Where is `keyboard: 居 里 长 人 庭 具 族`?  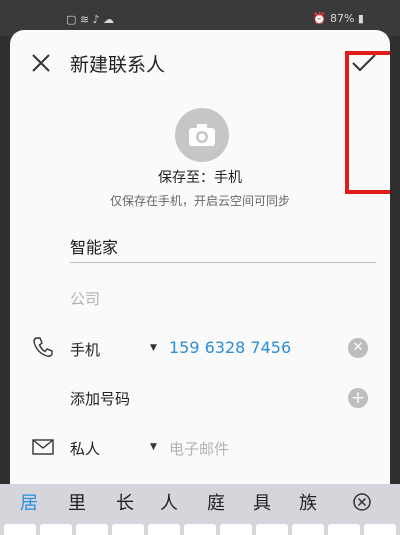
keyboard: 居 里 长 人 庭 具 族 is located at coordinates (200, 509).